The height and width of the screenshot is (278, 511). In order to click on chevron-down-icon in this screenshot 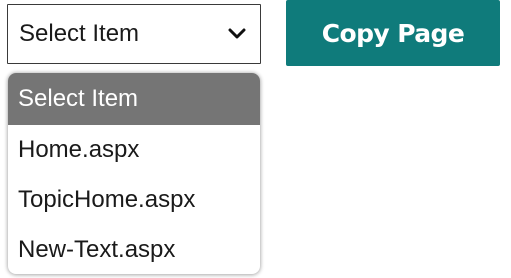, I will do `click(237, 33)`.